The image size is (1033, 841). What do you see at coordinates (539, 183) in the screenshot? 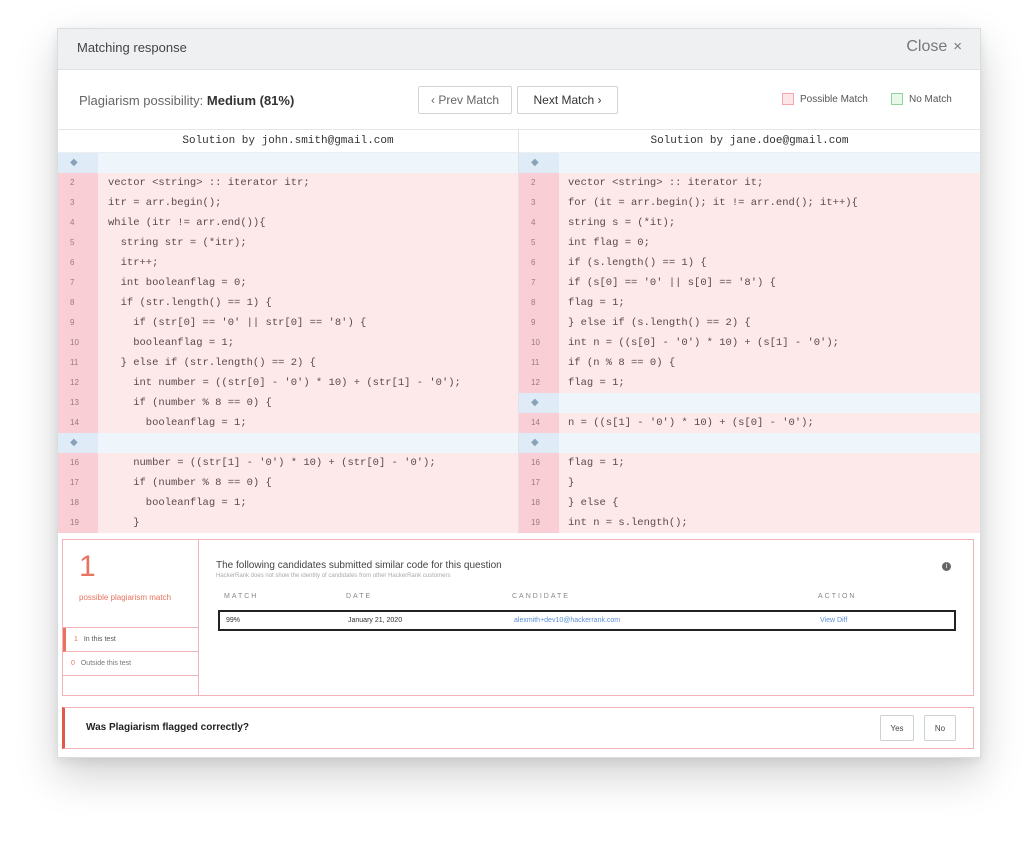
I see `line-number: 2` at bounding box center [539, 183].